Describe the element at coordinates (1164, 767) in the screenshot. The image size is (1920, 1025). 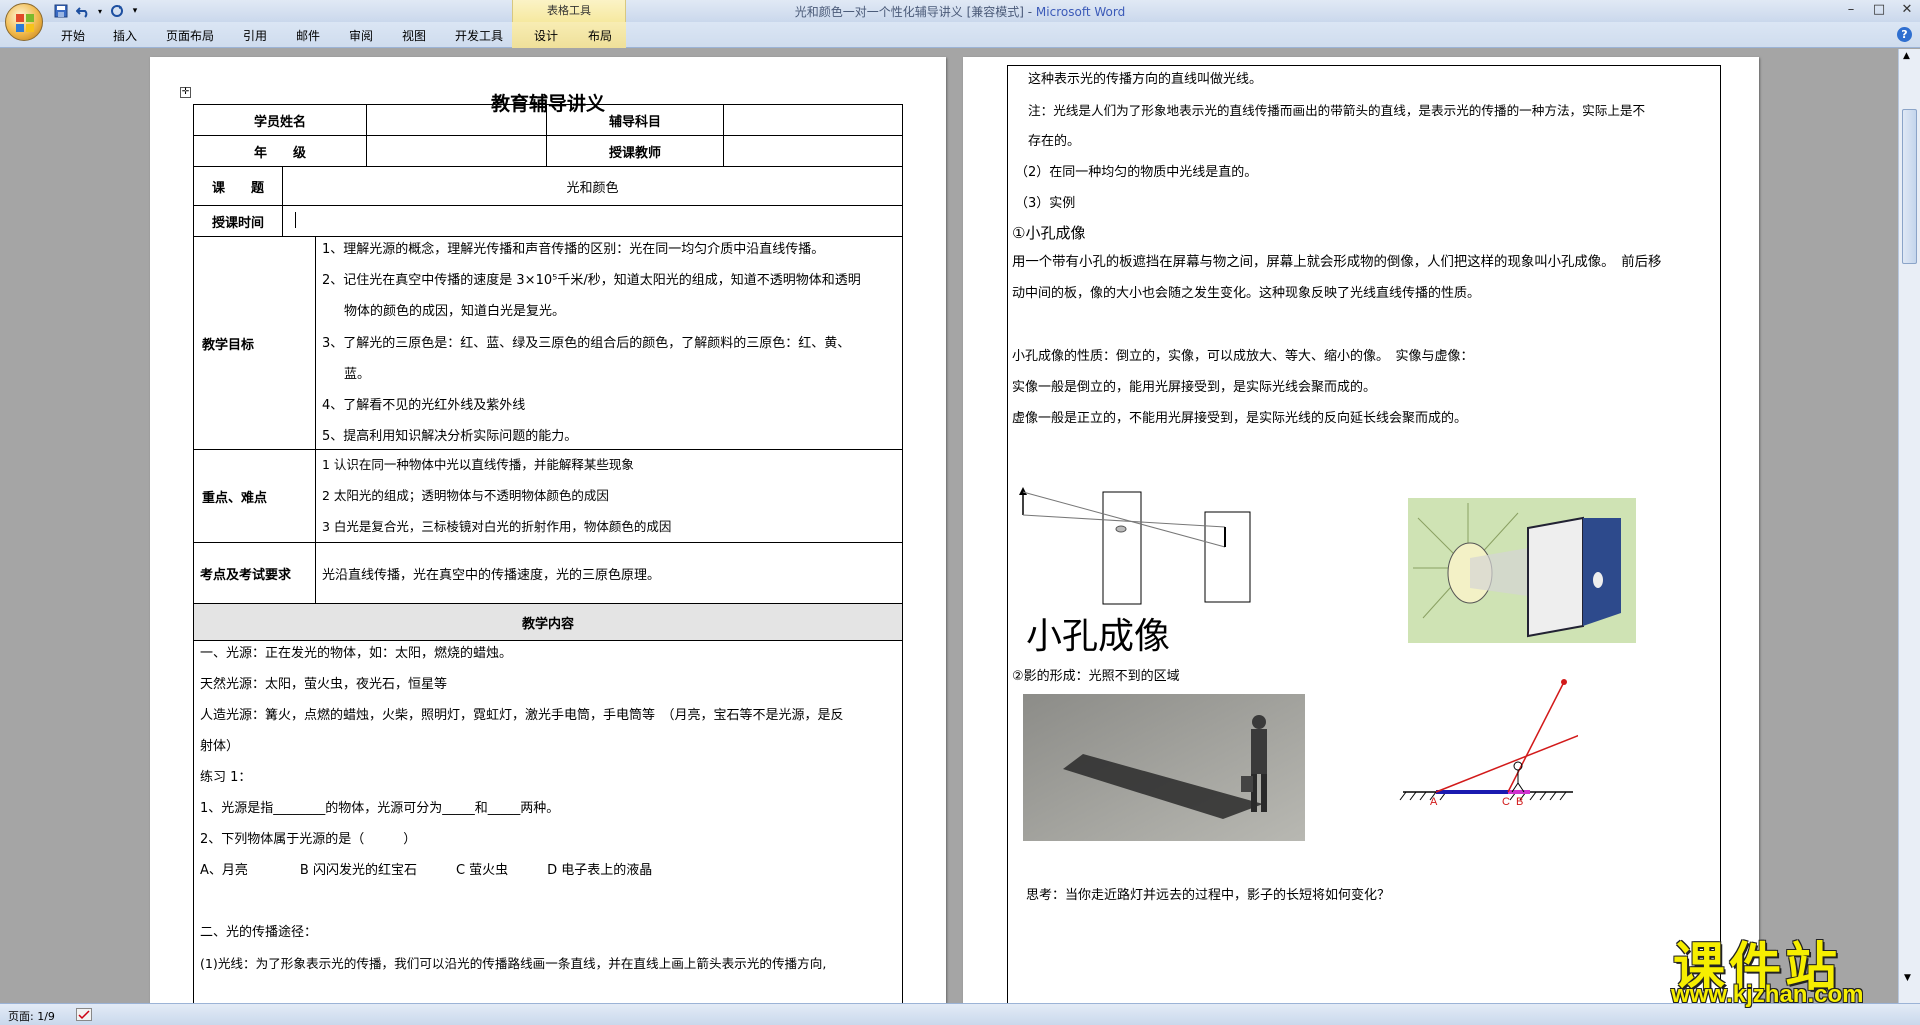
I see `shadow-photo` at that location.